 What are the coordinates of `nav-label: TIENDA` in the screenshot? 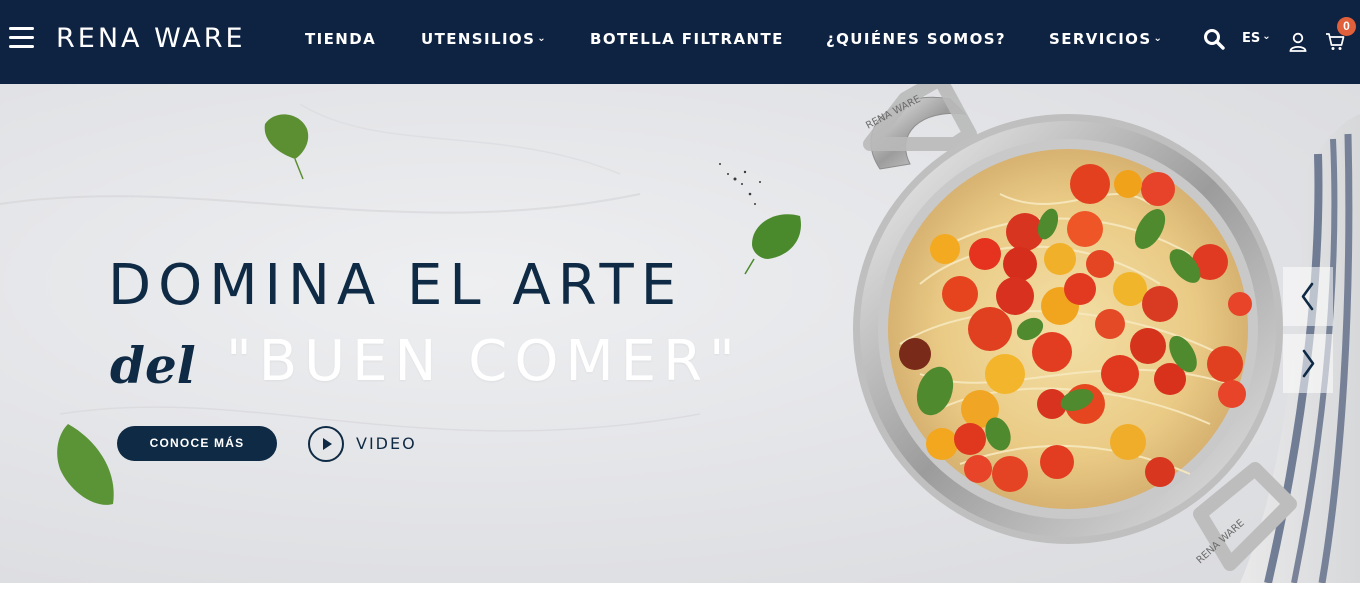 It's located at (341, 39).